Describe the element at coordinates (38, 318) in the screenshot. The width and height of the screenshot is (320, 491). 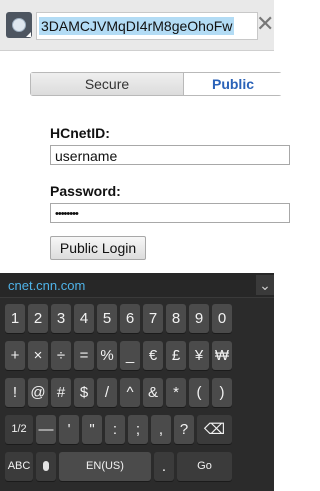
I see `key-2: 2` at that location.